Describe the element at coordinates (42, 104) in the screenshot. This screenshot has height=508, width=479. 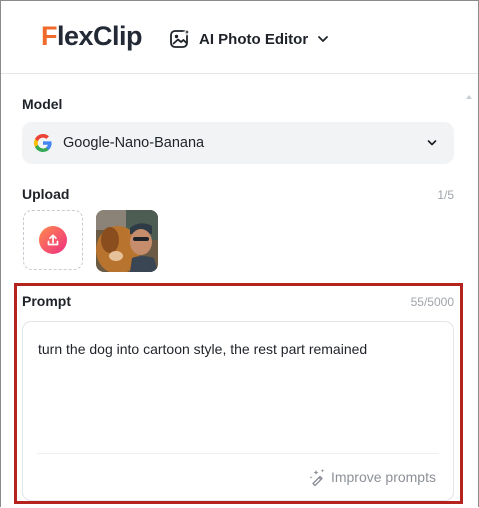
I see `model-title: Model` at that location.